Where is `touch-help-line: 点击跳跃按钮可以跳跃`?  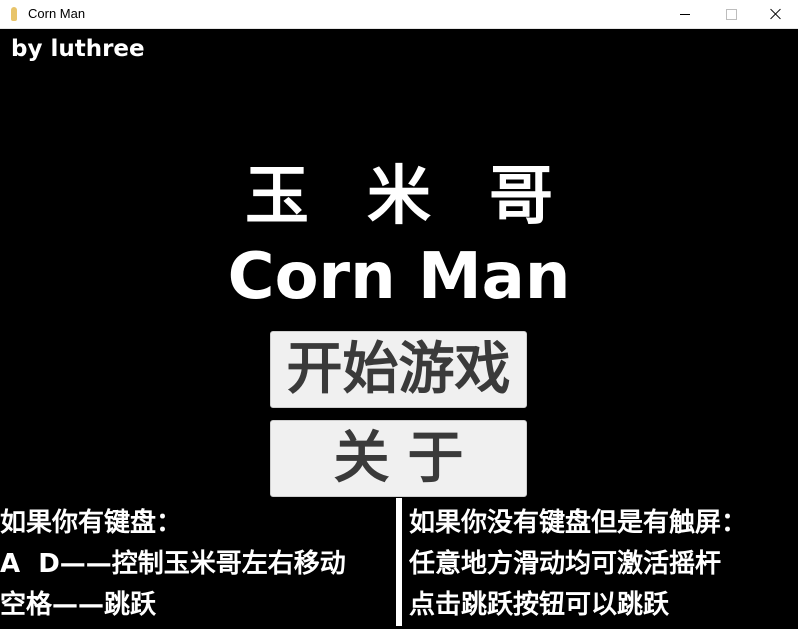
touch-help-line: 点击跳跃按钮可以跳跃 is located at coordinates (539, 605).